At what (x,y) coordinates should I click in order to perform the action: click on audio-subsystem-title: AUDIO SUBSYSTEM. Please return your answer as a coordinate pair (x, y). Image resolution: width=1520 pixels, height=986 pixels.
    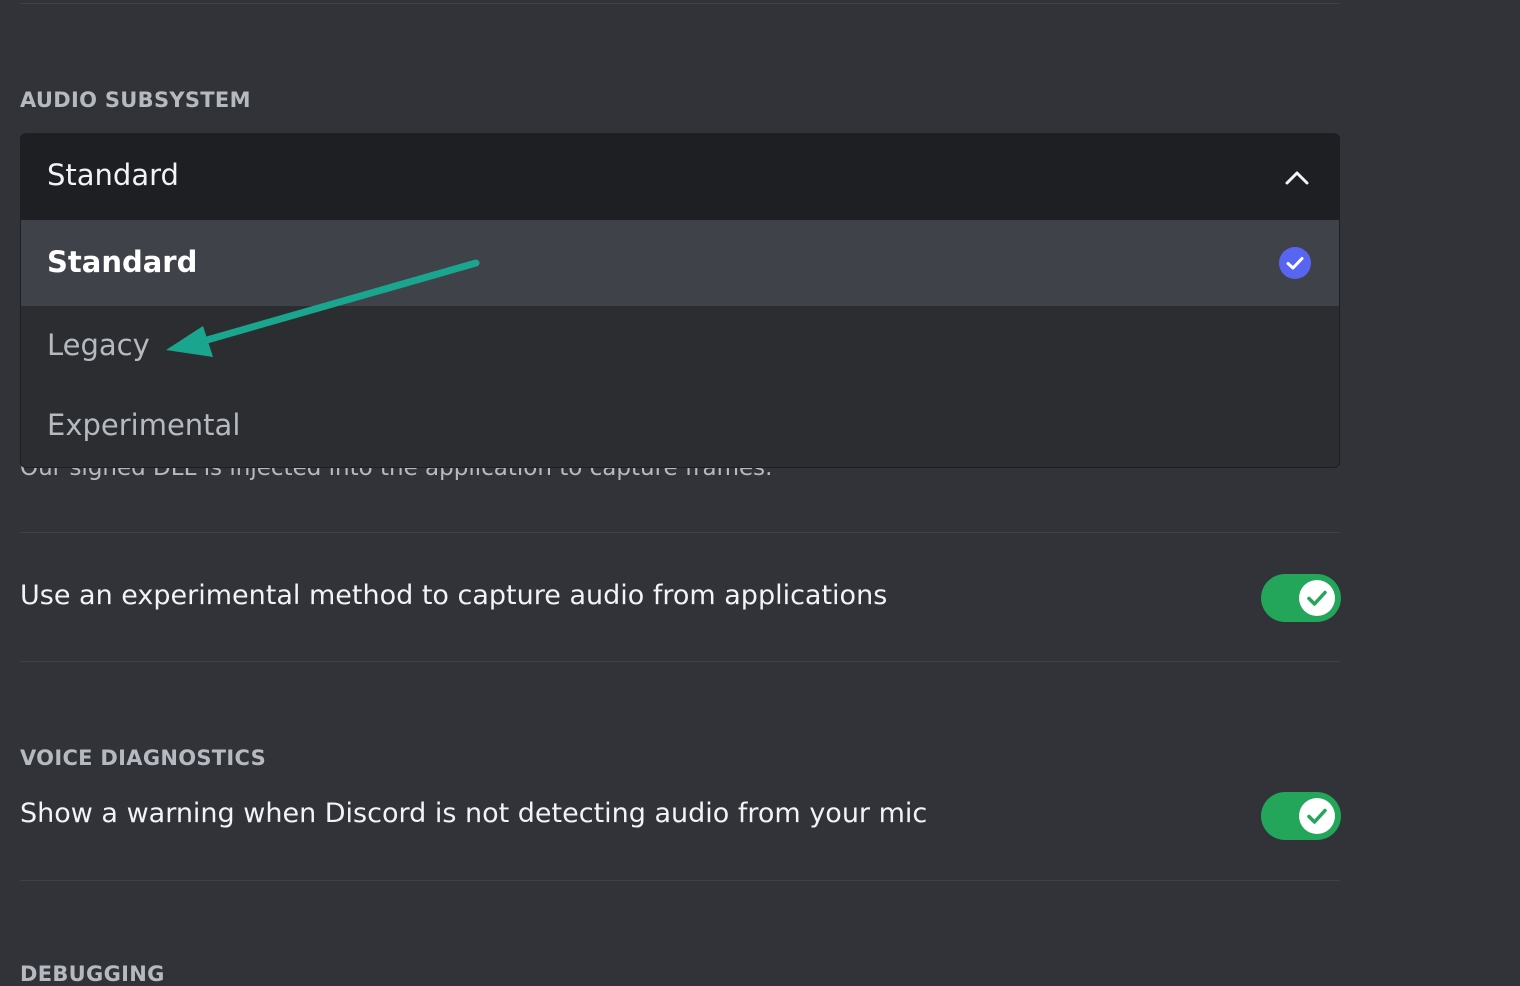
    Looking at the image, I should click on (135, 100).